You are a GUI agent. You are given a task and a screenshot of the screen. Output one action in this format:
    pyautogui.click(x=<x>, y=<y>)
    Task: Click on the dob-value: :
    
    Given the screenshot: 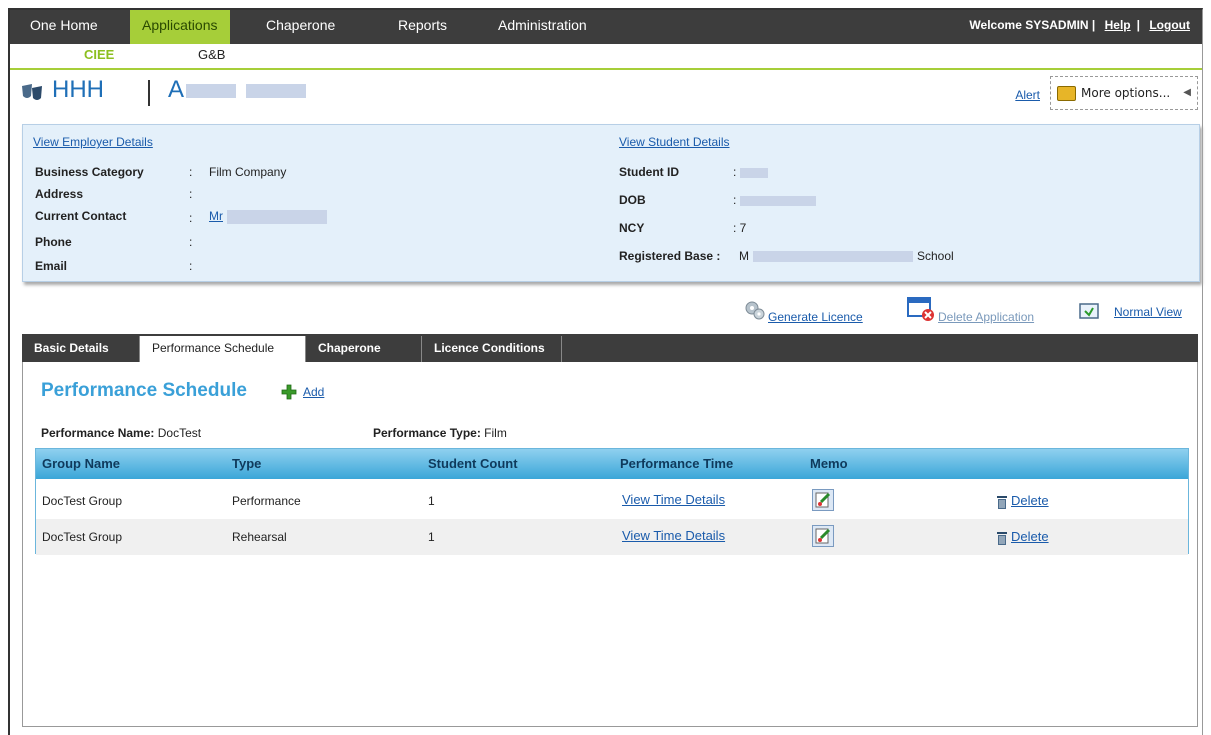 What is the action you would take?
    pyautogui.click(x=774, y=200)
    